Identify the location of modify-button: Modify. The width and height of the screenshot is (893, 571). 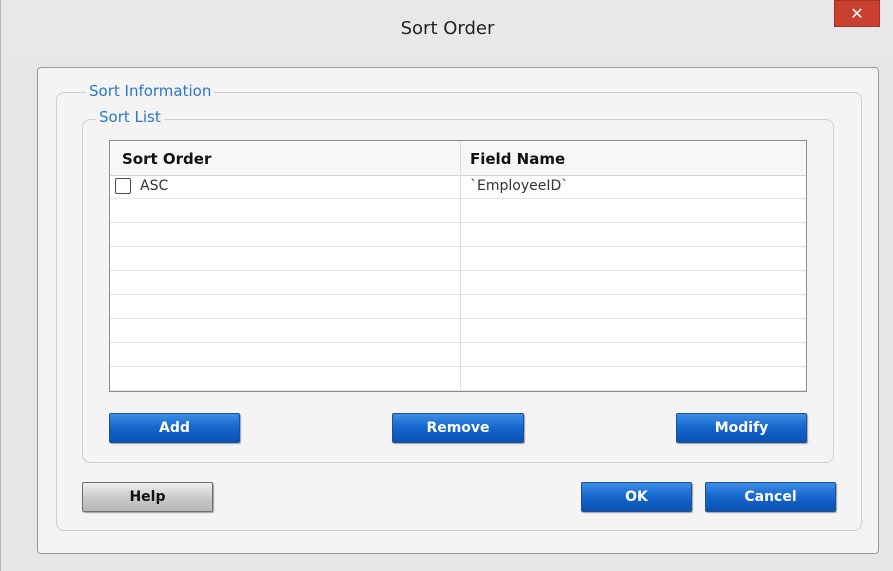
(741, 428).